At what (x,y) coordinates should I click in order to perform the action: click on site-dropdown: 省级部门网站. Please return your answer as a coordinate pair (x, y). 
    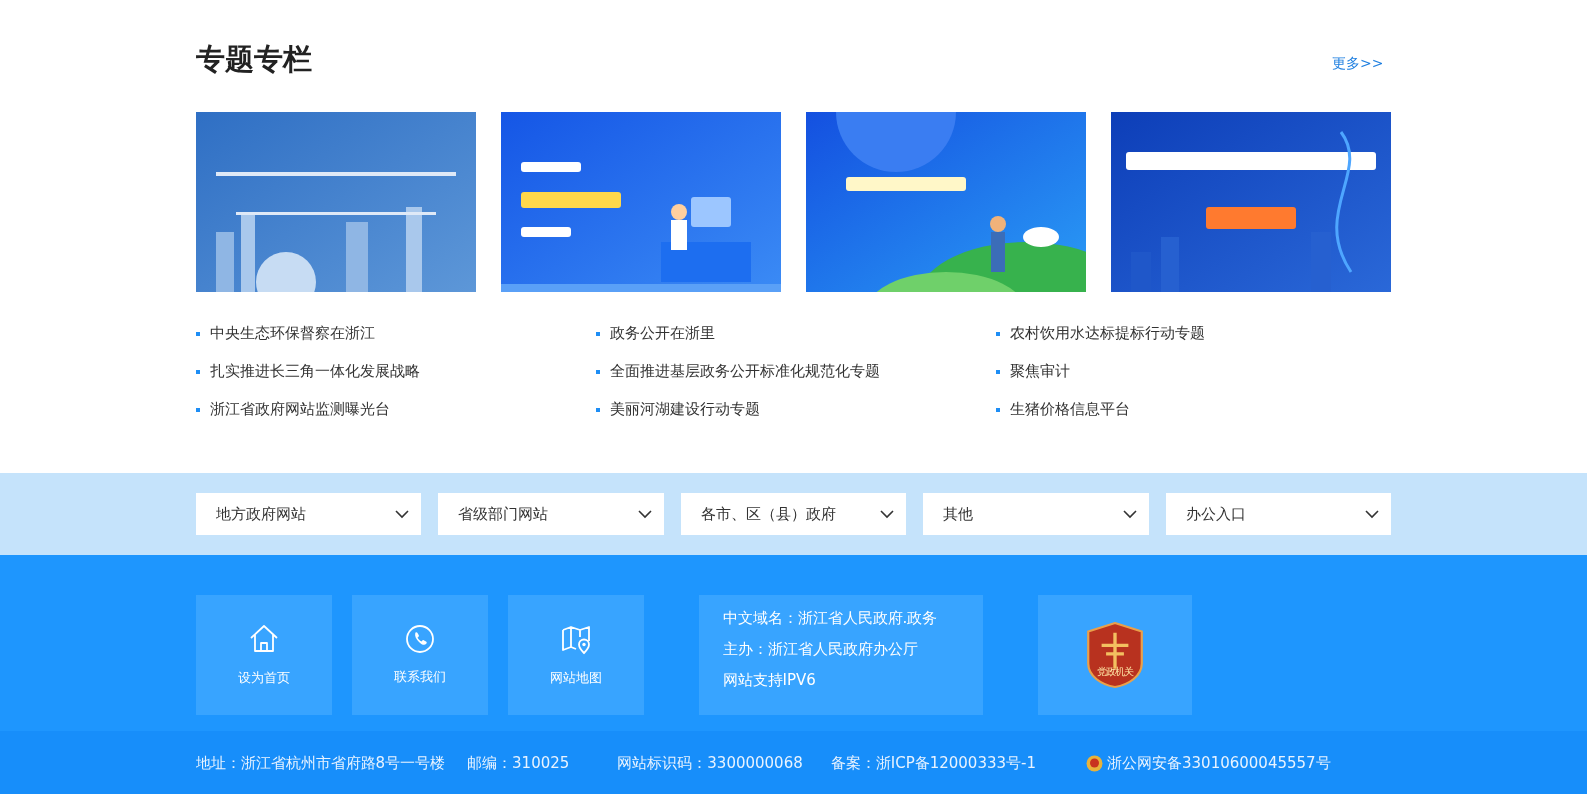
    Looking at the image, I should click on (551, 514).